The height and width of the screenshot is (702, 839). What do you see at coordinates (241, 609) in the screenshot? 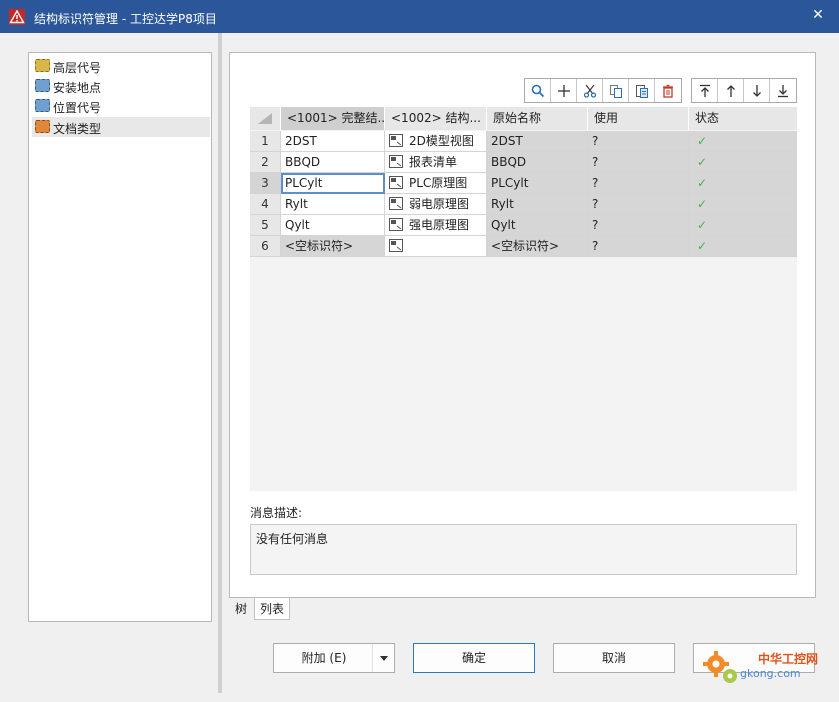
I see `tab-tree: 树` at bounding box center [241, 609].